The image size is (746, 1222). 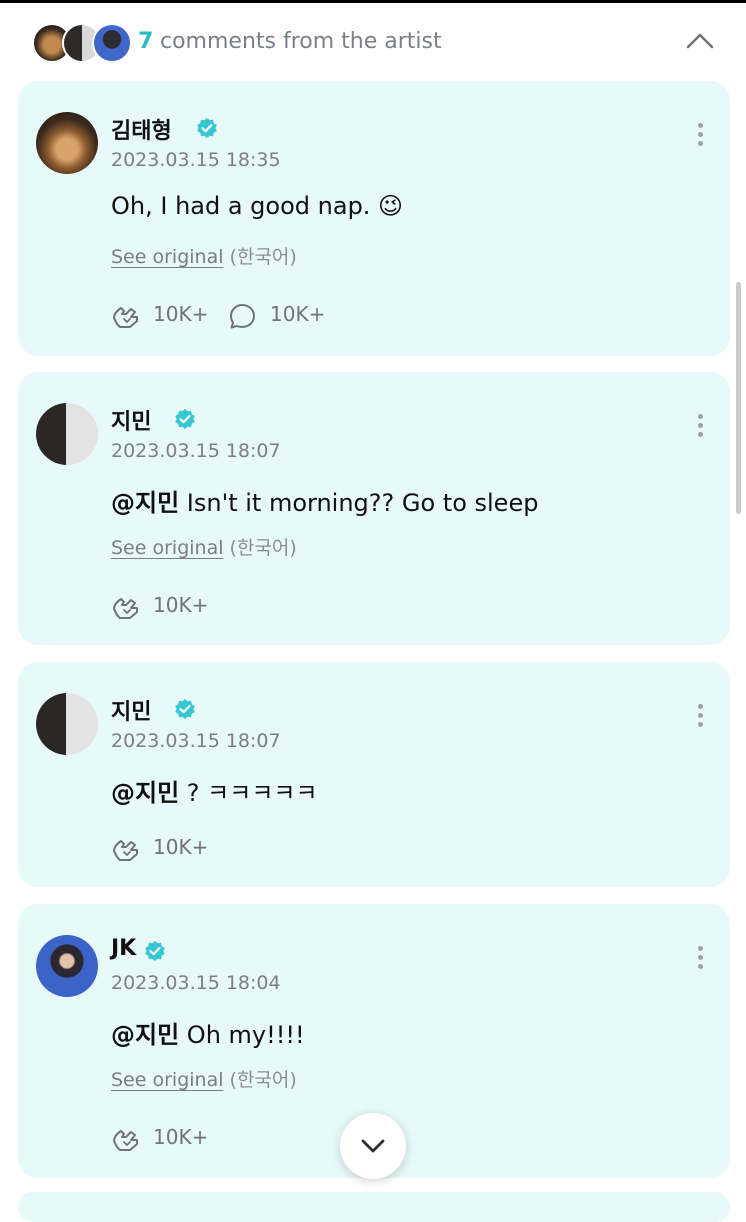 I want to click on chevron-down-icon, so click(x=373, y=1146).